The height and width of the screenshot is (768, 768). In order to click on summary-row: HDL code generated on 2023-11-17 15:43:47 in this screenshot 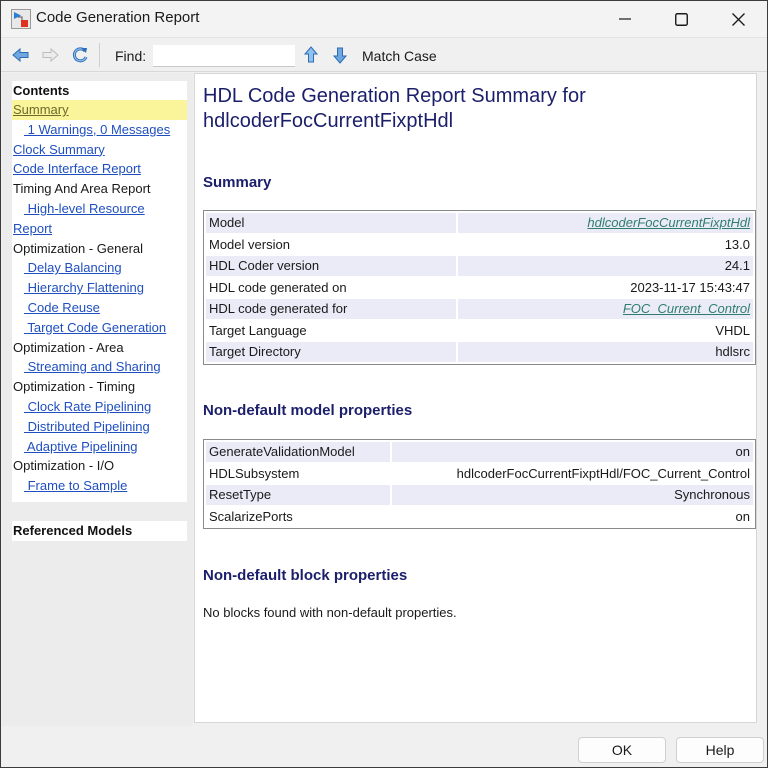, I will do `click(479, 288)`.